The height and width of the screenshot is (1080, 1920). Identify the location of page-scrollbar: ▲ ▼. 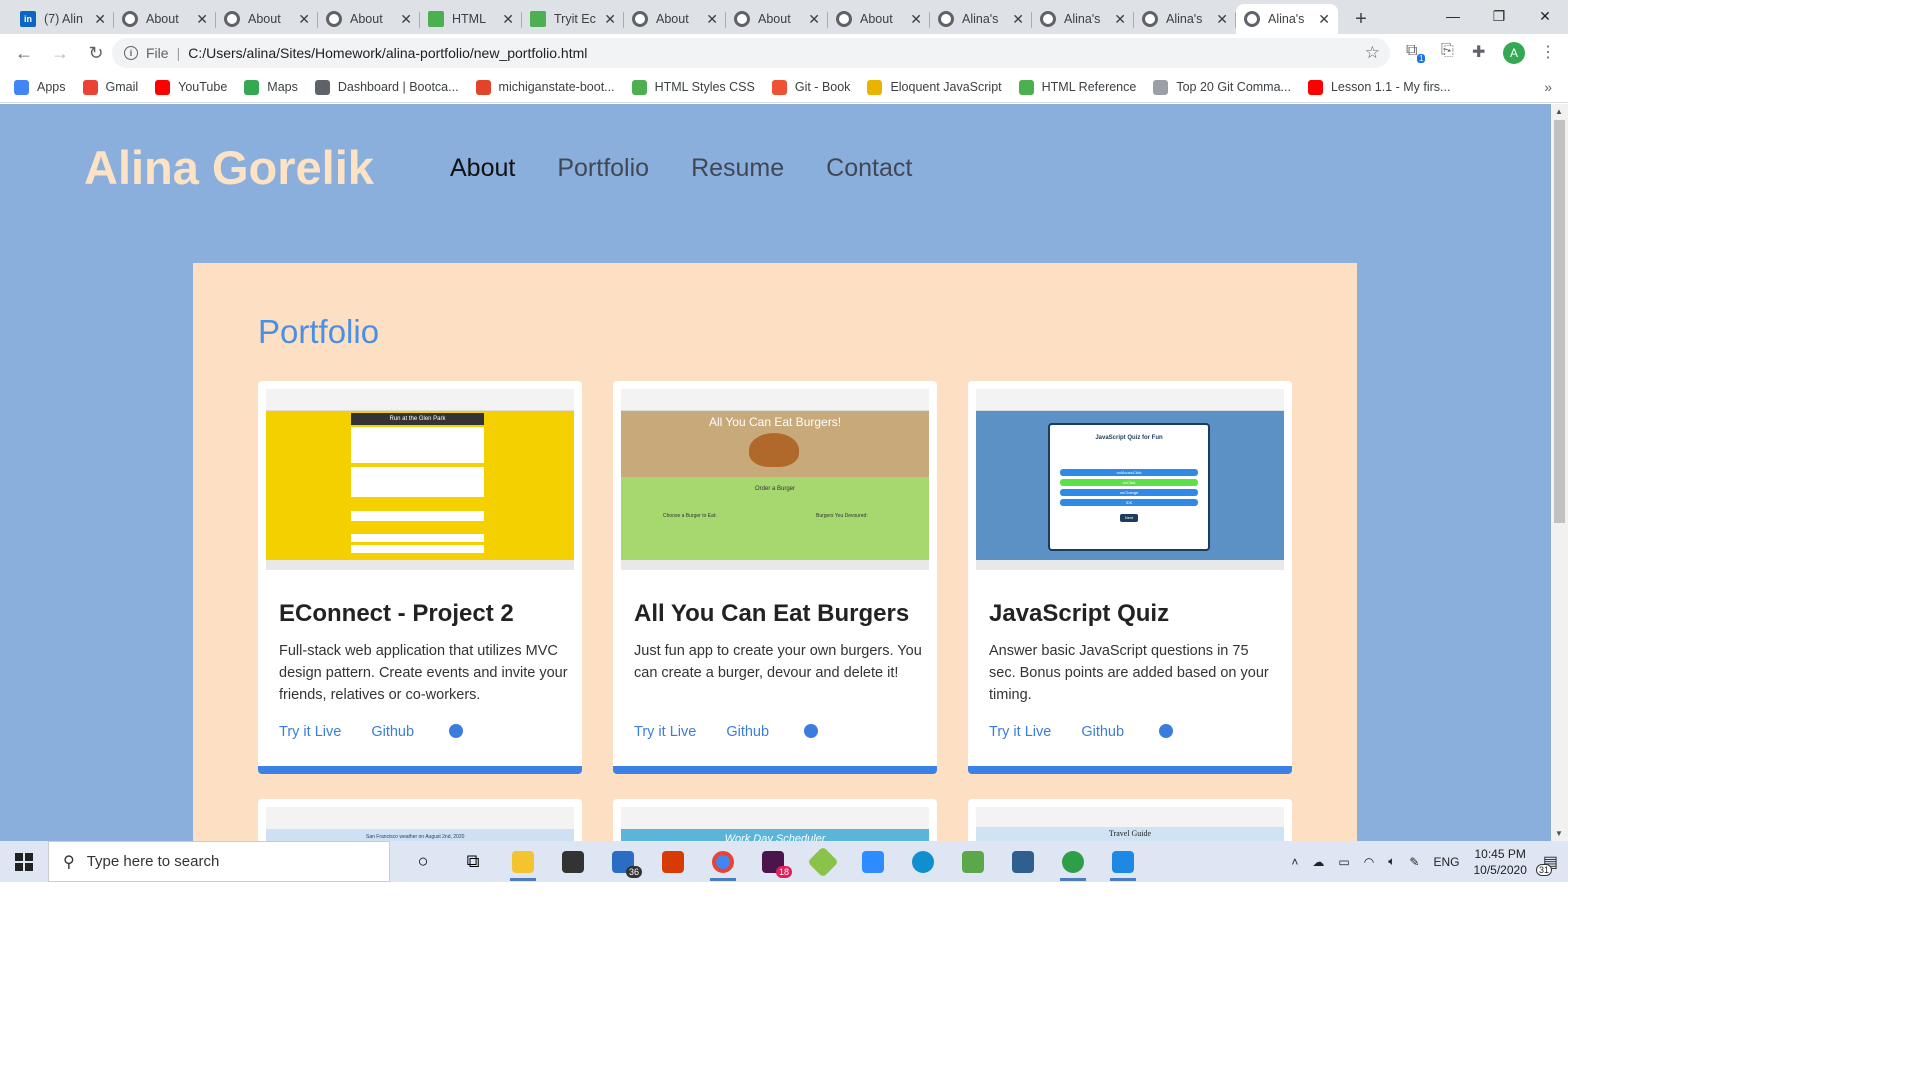
(1559, 472).